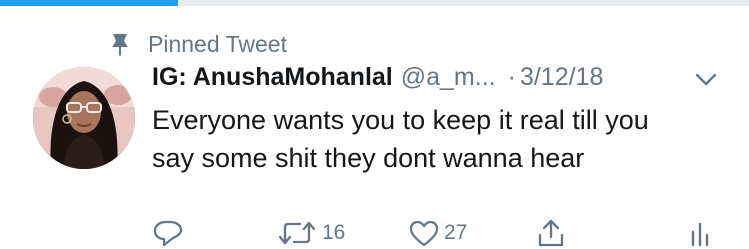 The image size is (749, 249). I want to click on share-button, so click(551, 233).